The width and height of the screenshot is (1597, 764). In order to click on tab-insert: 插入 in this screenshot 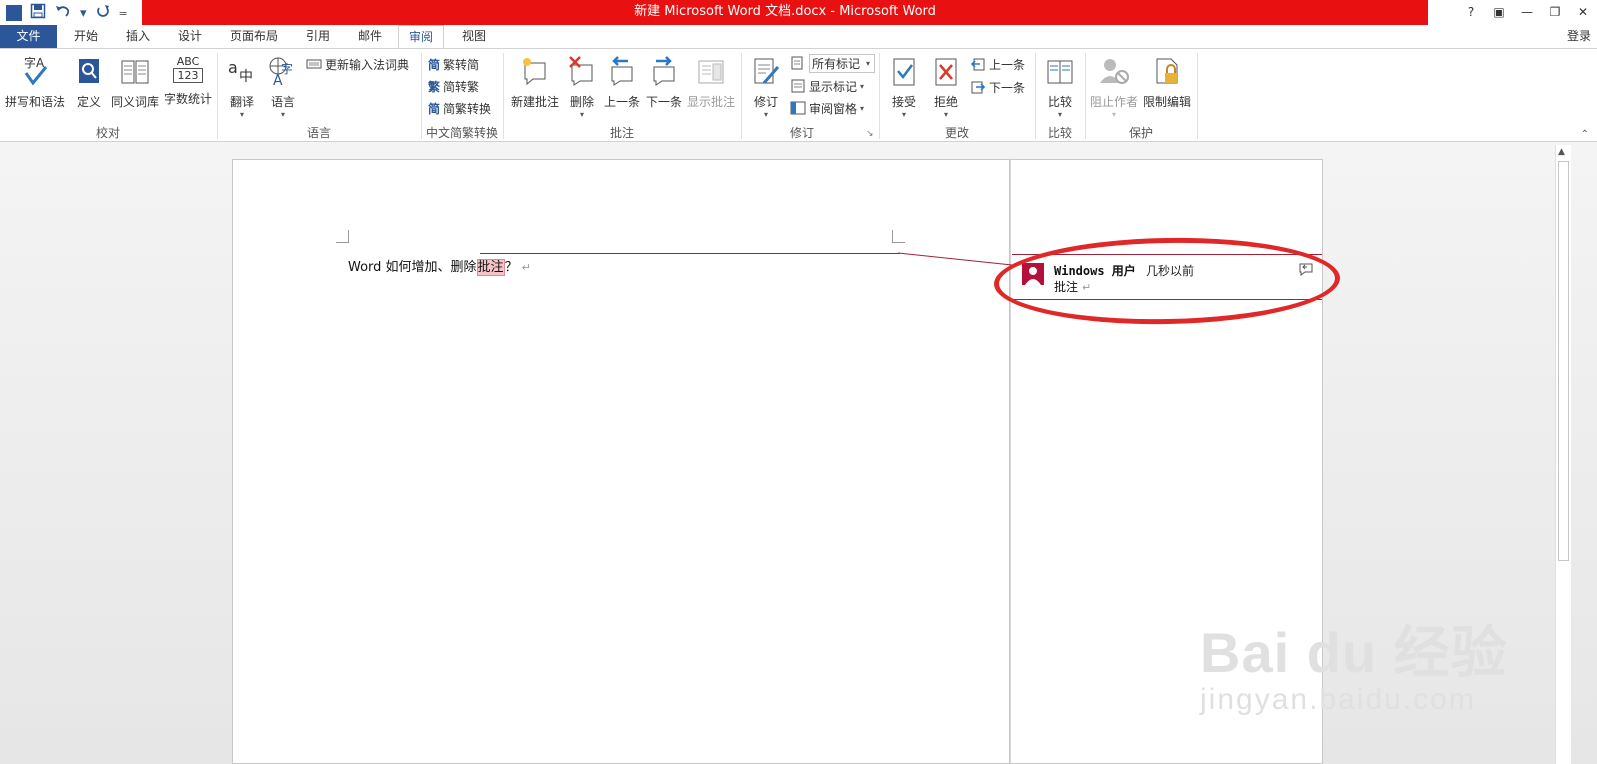, I will do `click(138, 37)`.